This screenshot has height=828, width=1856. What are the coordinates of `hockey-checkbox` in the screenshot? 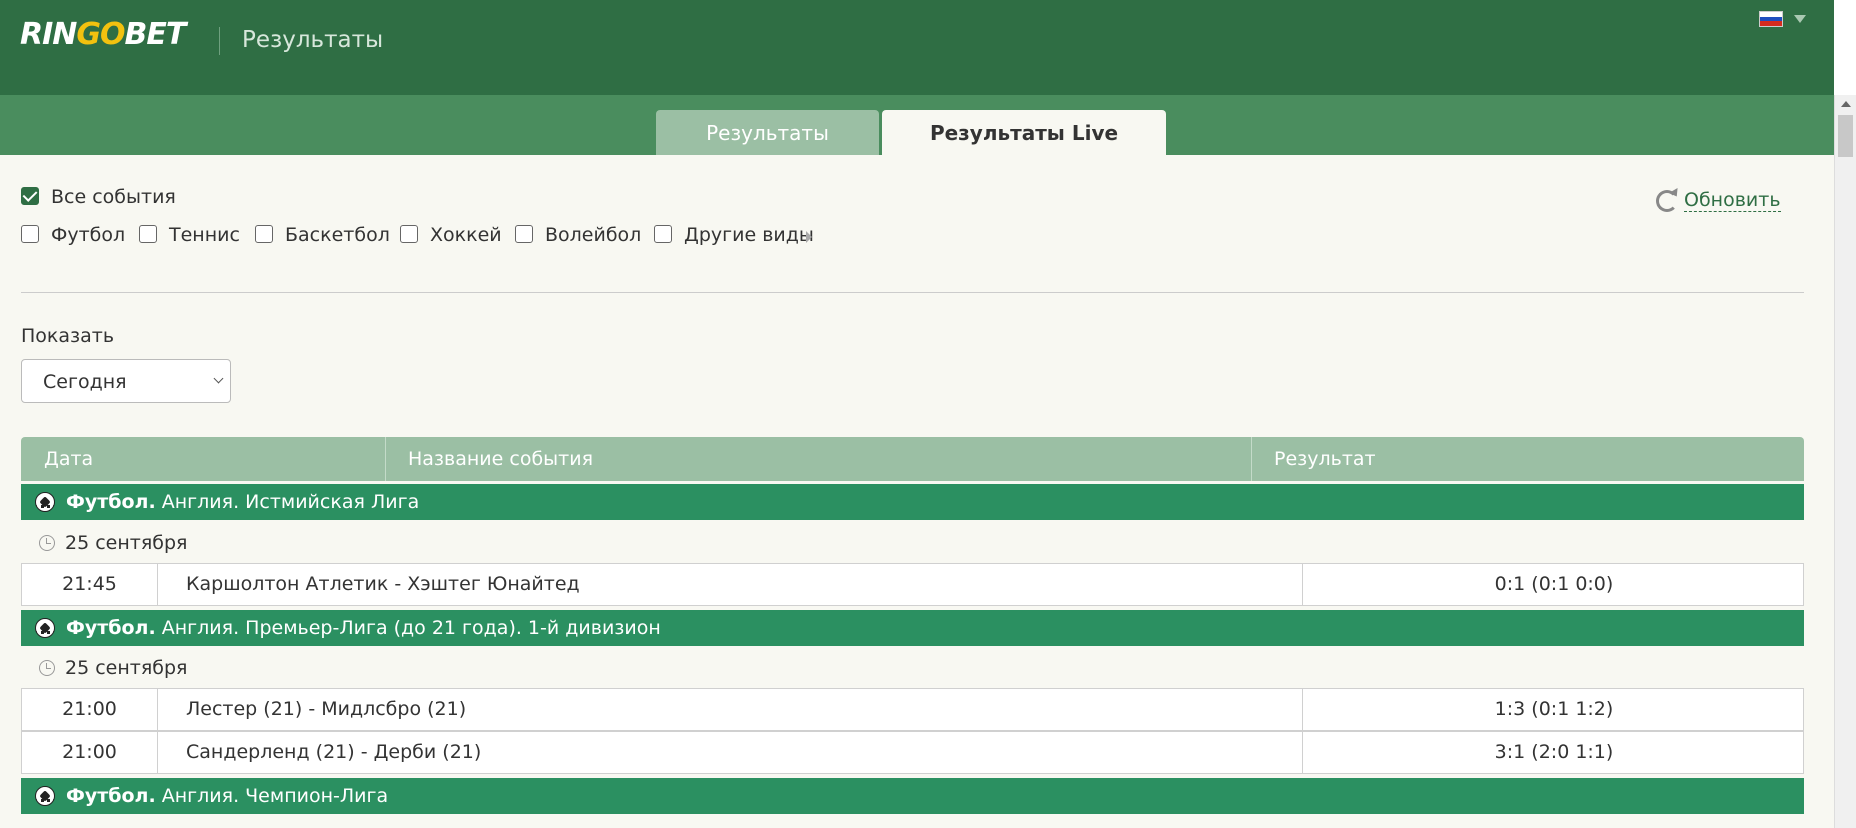 It's located at (409, 234).